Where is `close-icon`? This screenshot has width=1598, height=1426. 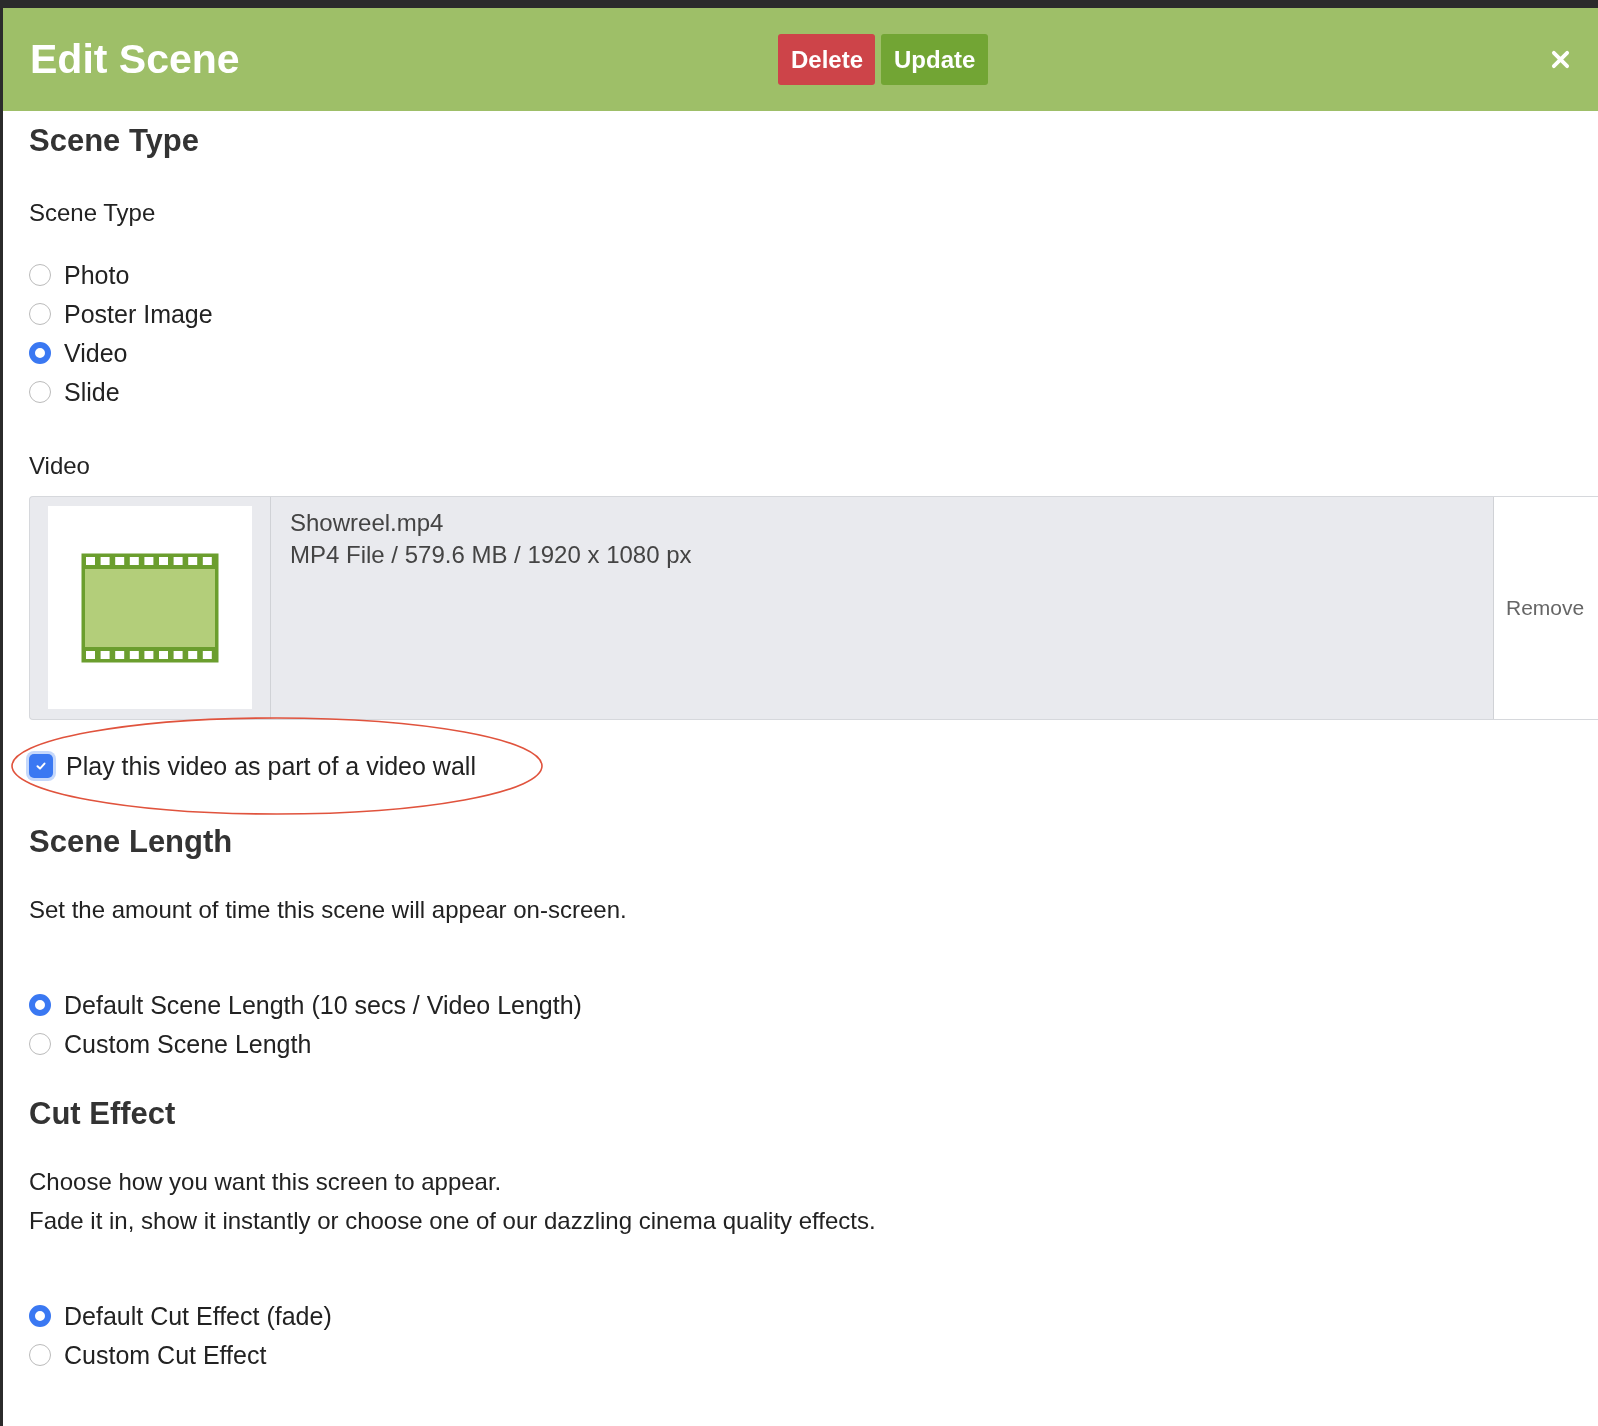
close-icon is located at coordinates (1560, 59).